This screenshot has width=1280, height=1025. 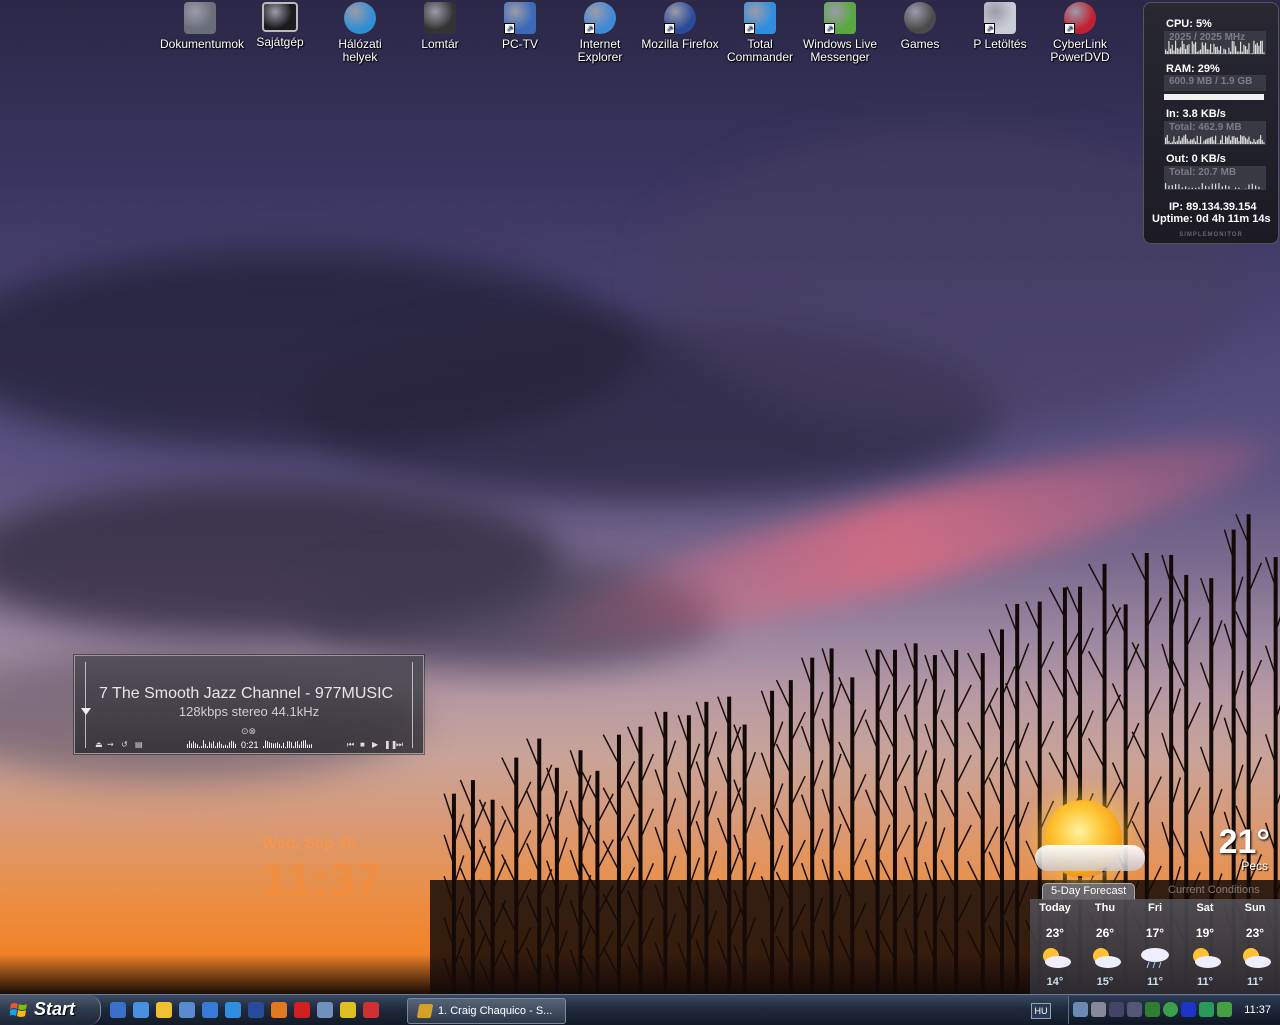 I want to click on desktop-icon-label: Games, so click(x=920, y=44).